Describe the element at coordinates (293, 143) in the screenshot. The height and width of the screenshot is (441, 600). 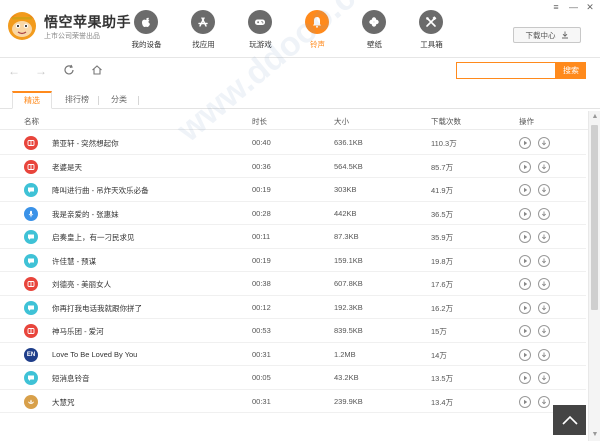
I see `table-row: 萧亚轩 - 突然想起你 00:40 636.1KB 110.3万` at that location.